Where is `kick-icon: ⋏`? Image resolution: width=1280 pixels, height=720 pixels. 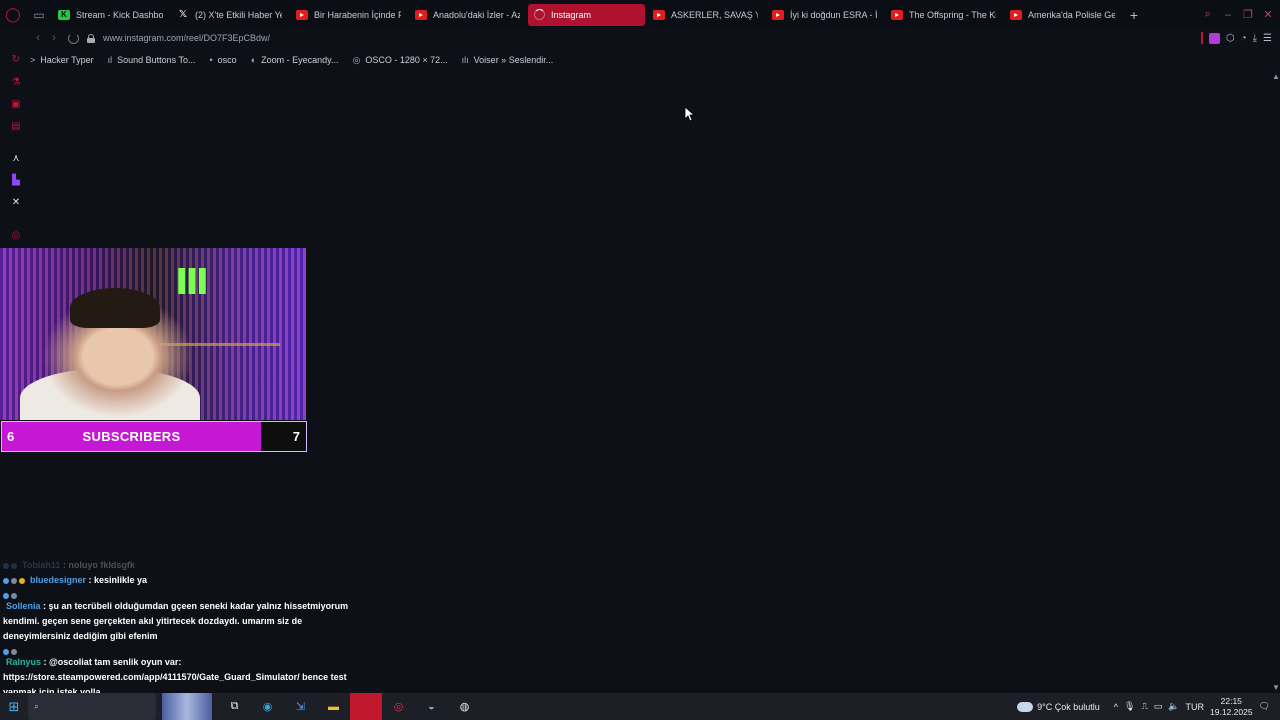
kick-icon: ⋏ is located at coordinates (16, 159).